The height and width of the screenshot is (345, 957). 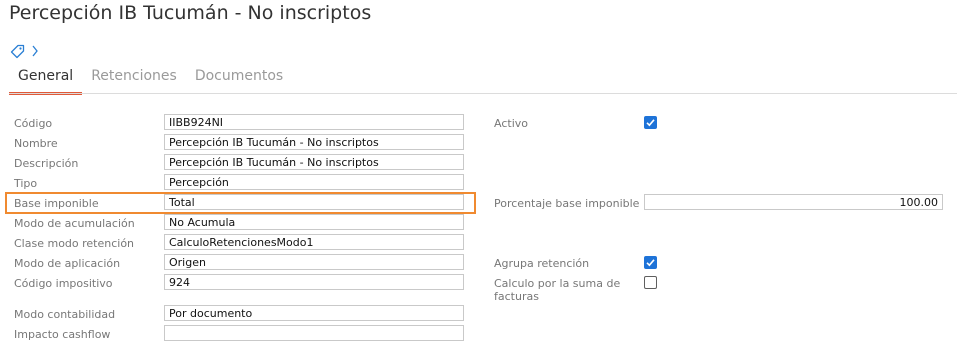 I want to click on clase-modo-retencion-label: Clase modo retención, so click(x=74, y=243).